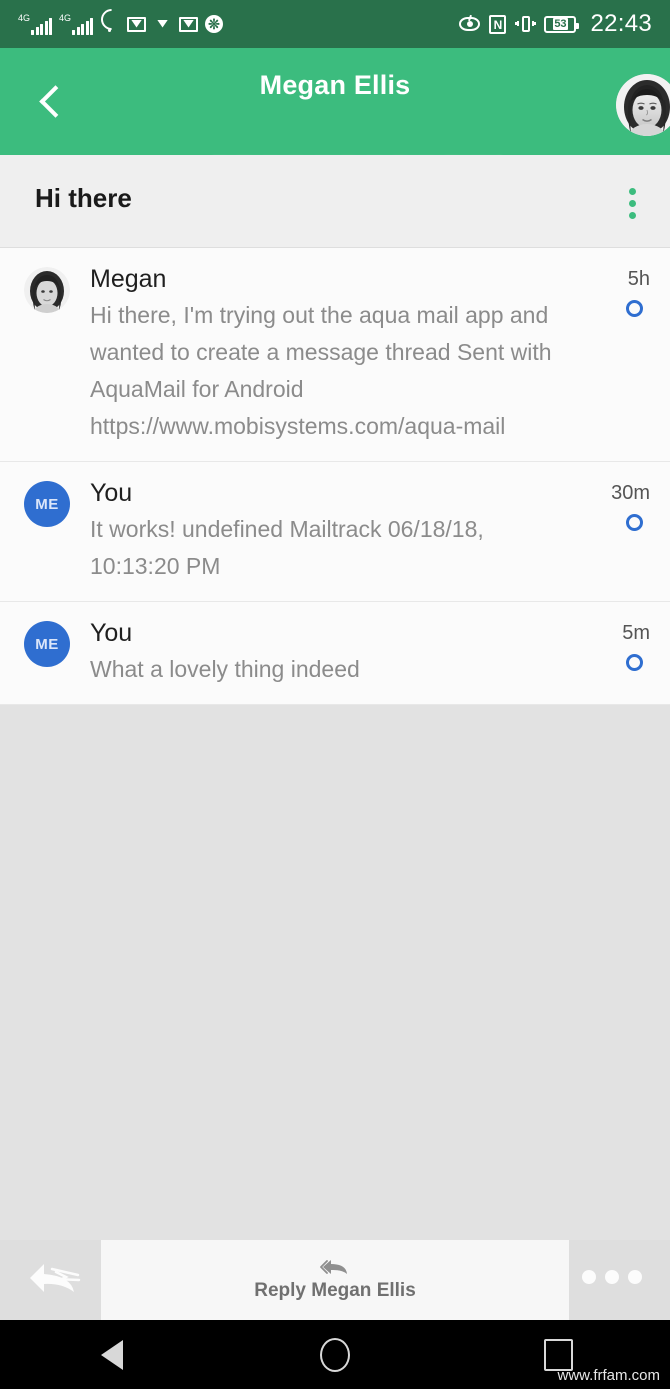 The image size is (670, 1389). I want to click on message-body: You What a lovely thing indeed, so click(334, 653).